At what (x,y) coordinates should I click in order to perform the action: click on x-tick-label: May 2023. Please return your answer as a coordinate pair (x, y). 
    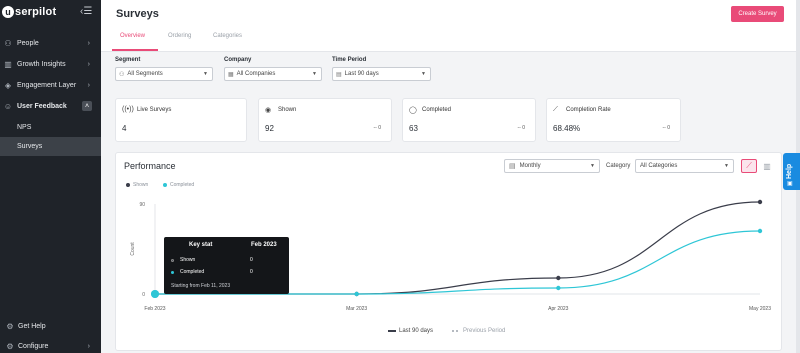
    Looking at the image, I should click on (760, 309).